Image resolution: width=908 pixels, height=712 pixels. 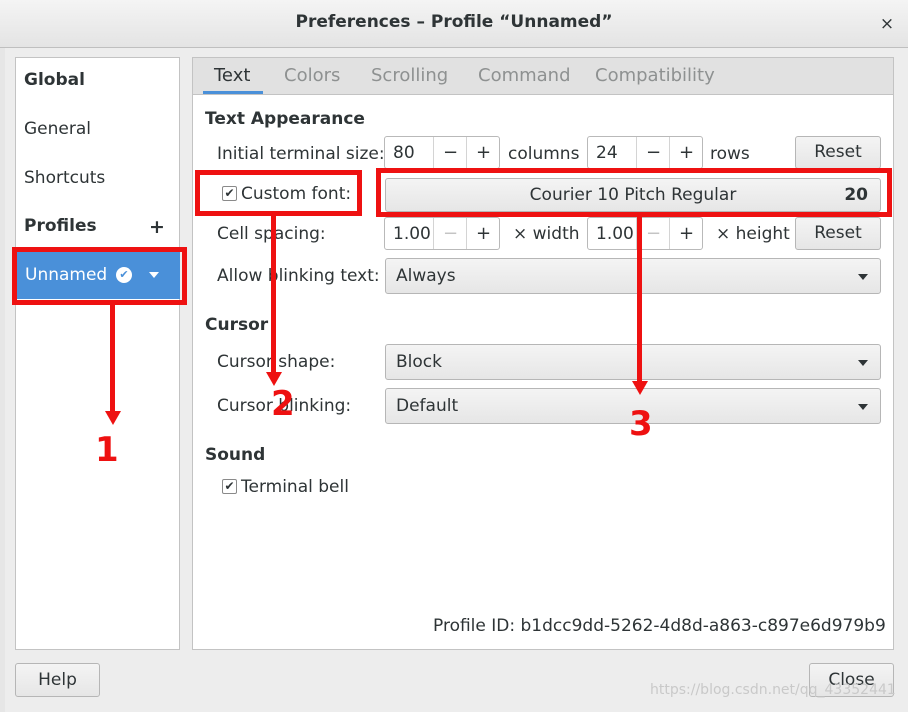 What do you see at coordinates (57, 680) in the screenshot?
I see `help-button: Help` at bounding box center [57, 680].